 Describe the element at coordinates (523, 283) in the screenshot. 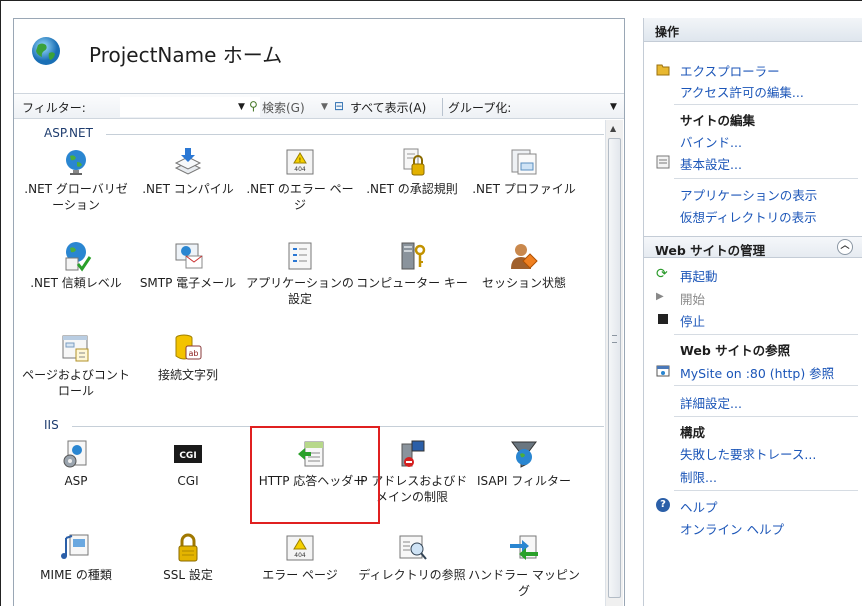

I see `feature-label: セッション状態` at that location.